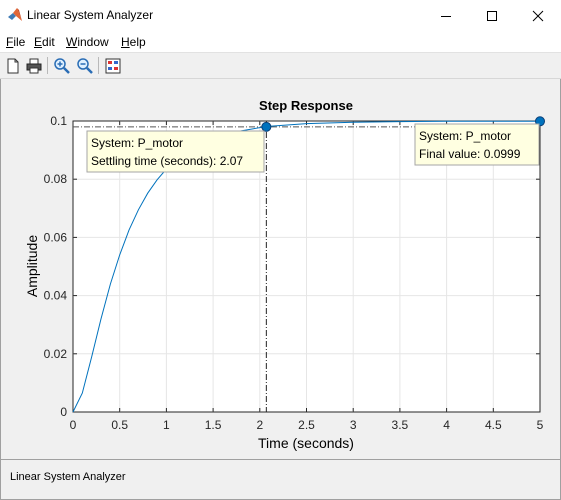  Describe the element at coordinates (56, 237) in the screenshot. I see `y-tick-label: 0.06` at that location.